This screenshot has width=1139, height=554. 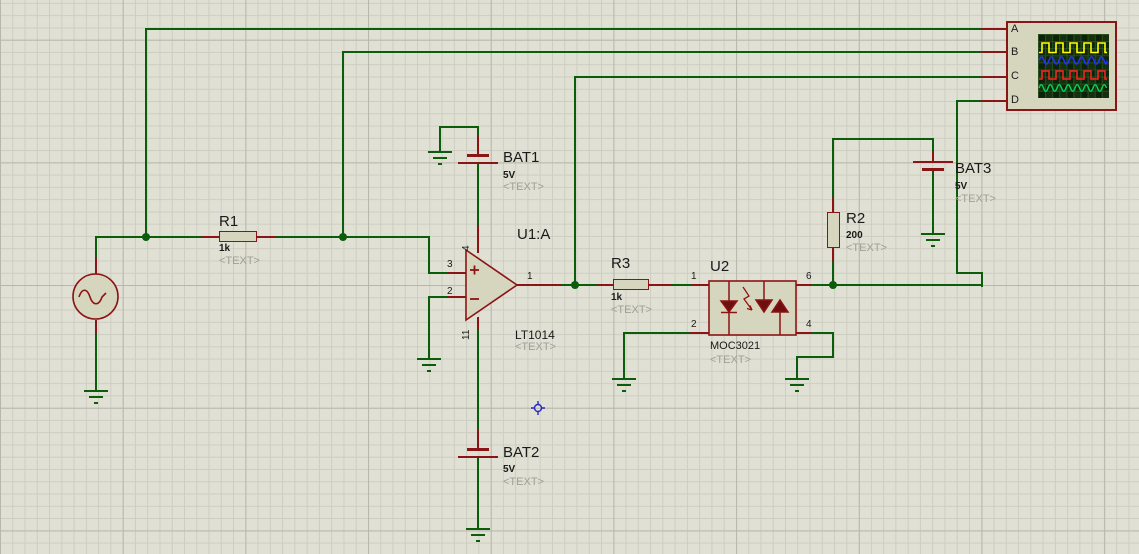 What do you see at coordinates (933, 201) in the screenshot?
I see `wire-bat3-ground` at bounding box center [933, 201].